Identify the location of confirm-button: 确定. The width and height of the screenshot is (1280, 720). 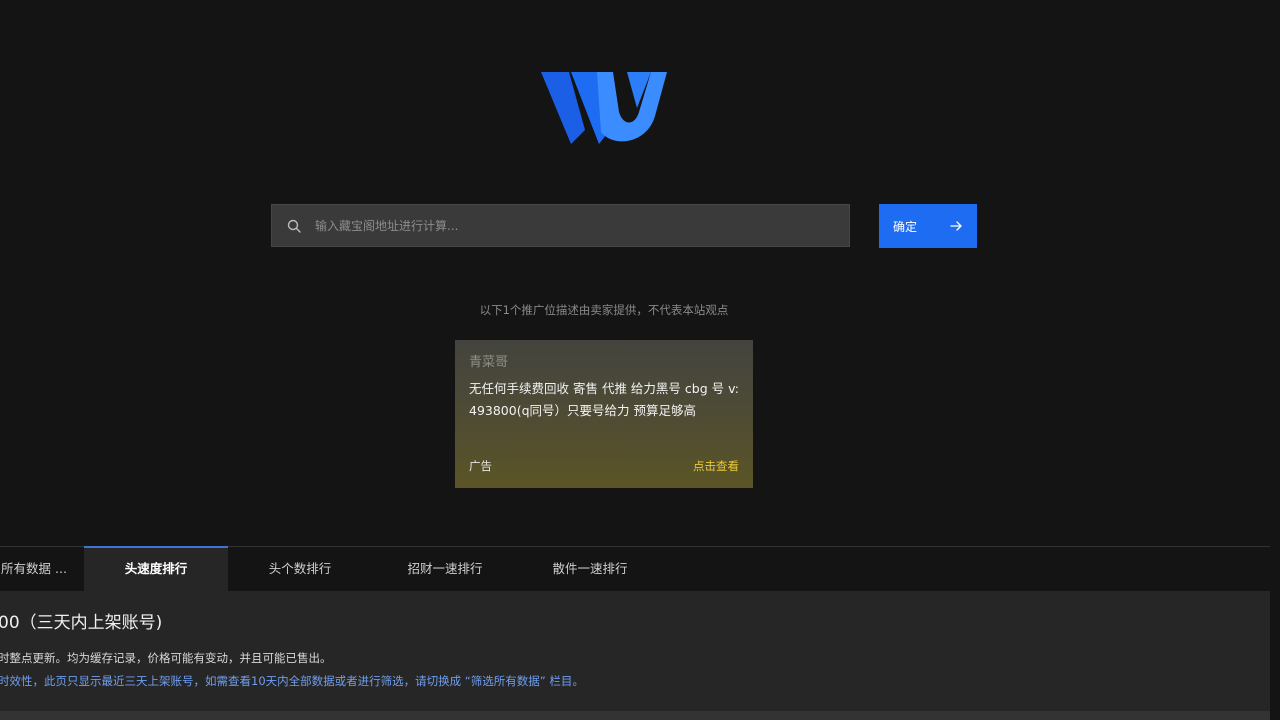
(928, 226).